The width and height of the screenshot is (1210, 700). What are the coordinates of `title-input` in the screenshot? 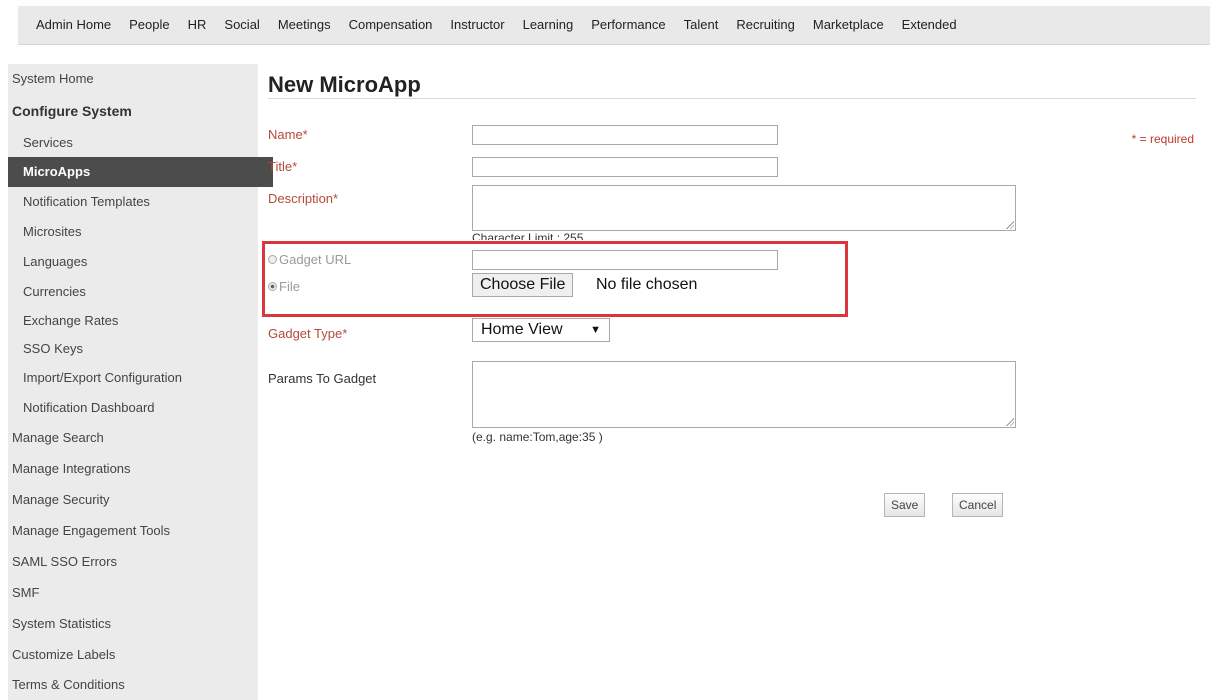 It's located at (625, 167).